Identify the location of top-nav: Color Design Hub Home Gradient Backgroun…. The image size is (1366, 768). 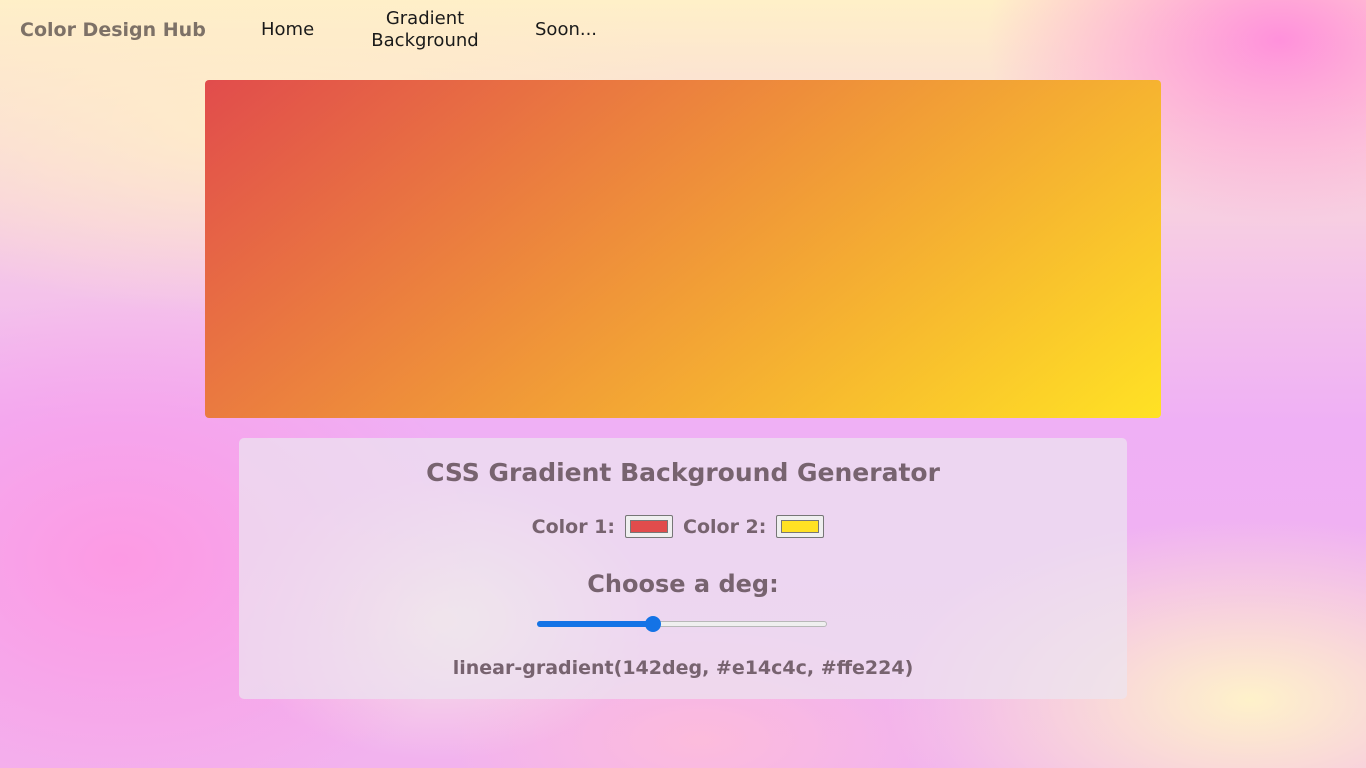
(683, 31).